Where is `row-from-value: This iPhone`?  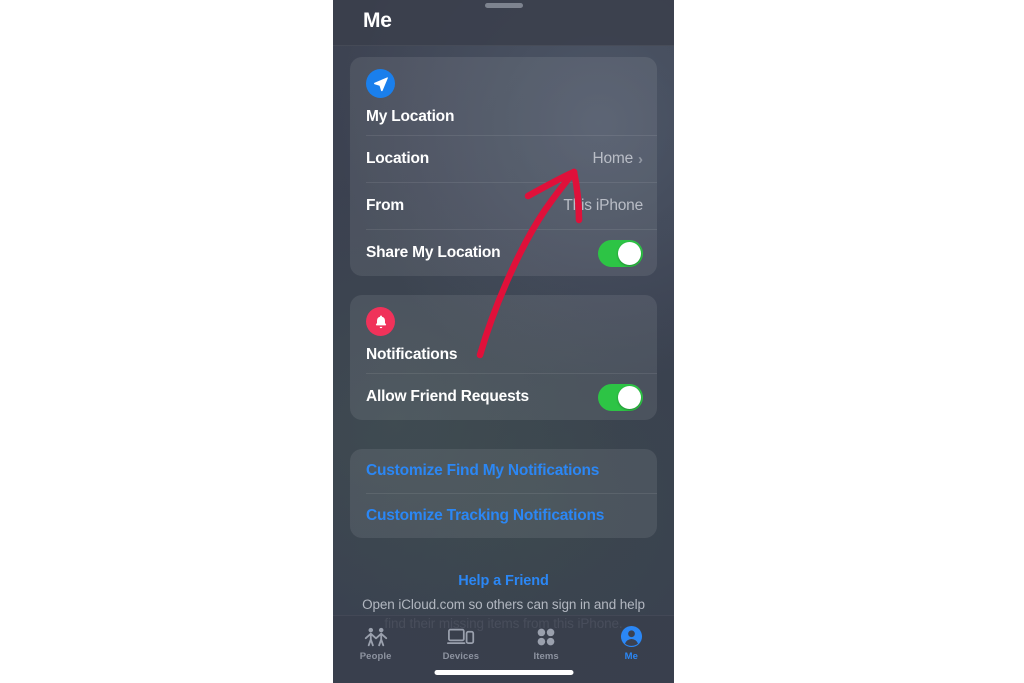
row-from-value: This iPhone is located at coordinates (603, 205).